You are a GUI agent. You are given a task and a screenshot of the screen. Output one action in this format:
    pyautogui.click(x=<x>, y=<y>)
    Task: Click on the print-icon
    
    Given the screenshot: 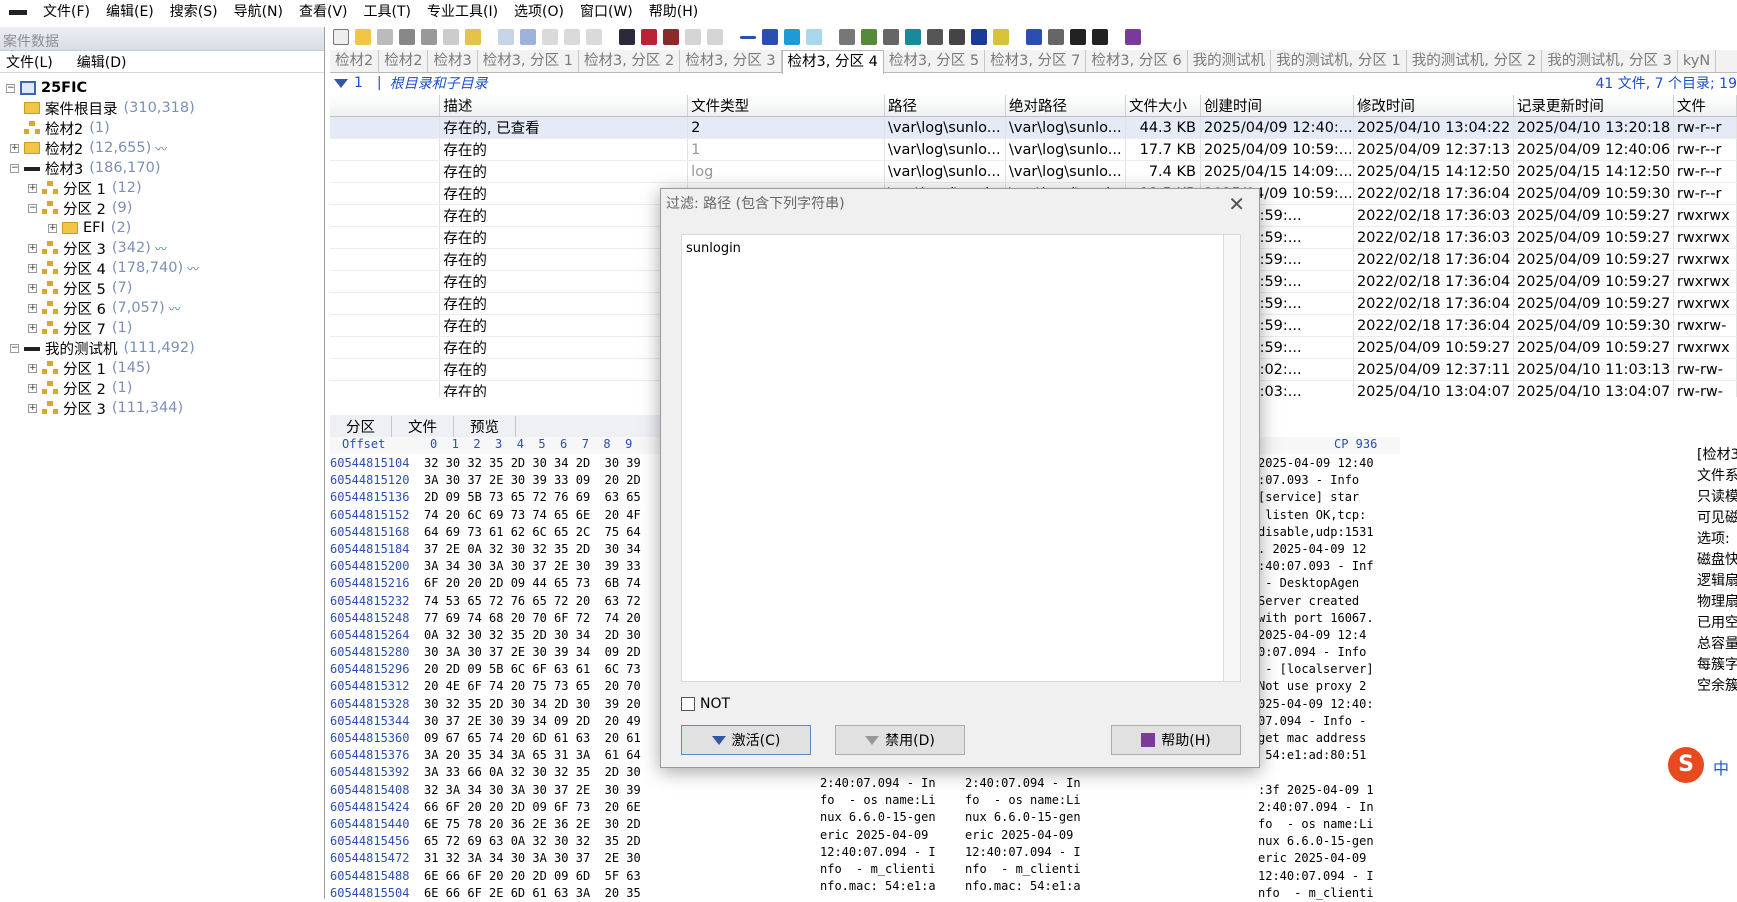 What is the action you would take?
    pyautogui.click(x=407, y=37)
    